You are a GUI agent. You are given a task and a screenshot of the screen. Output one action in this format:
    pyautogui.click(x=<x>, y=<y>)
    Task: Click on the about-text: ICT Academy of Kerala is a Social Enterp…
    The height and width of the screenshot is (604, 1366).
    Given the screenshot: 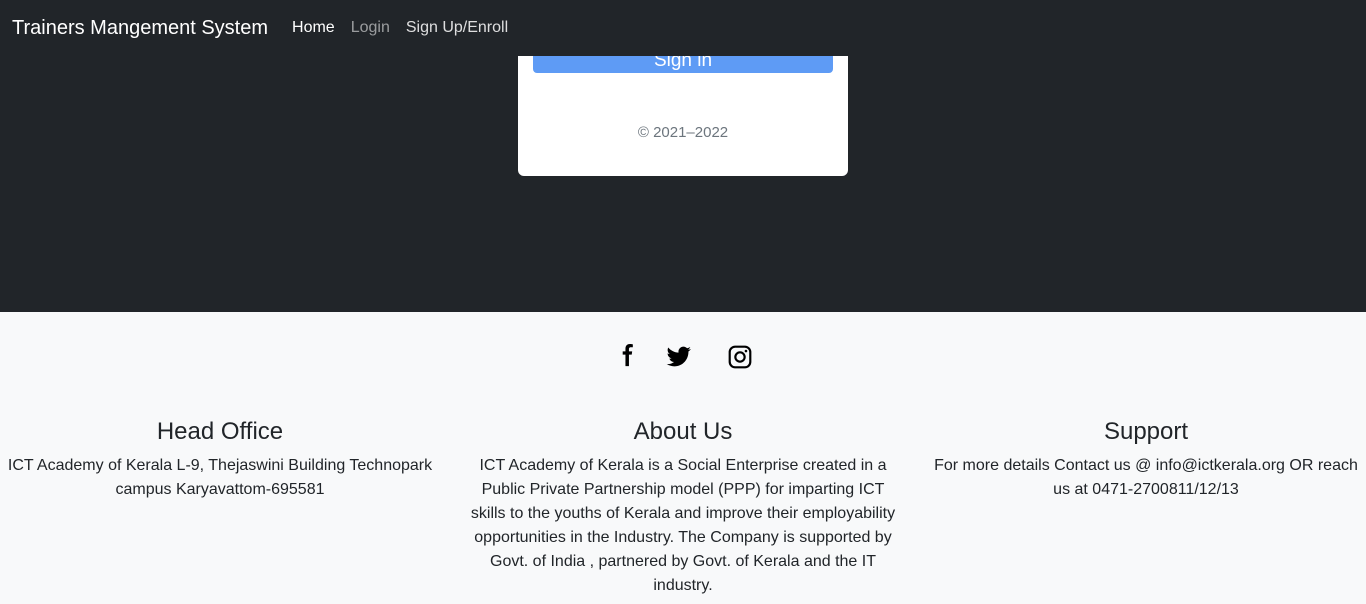 What is the action you would take?
    pyautogui.click(x=683, y=525)
    